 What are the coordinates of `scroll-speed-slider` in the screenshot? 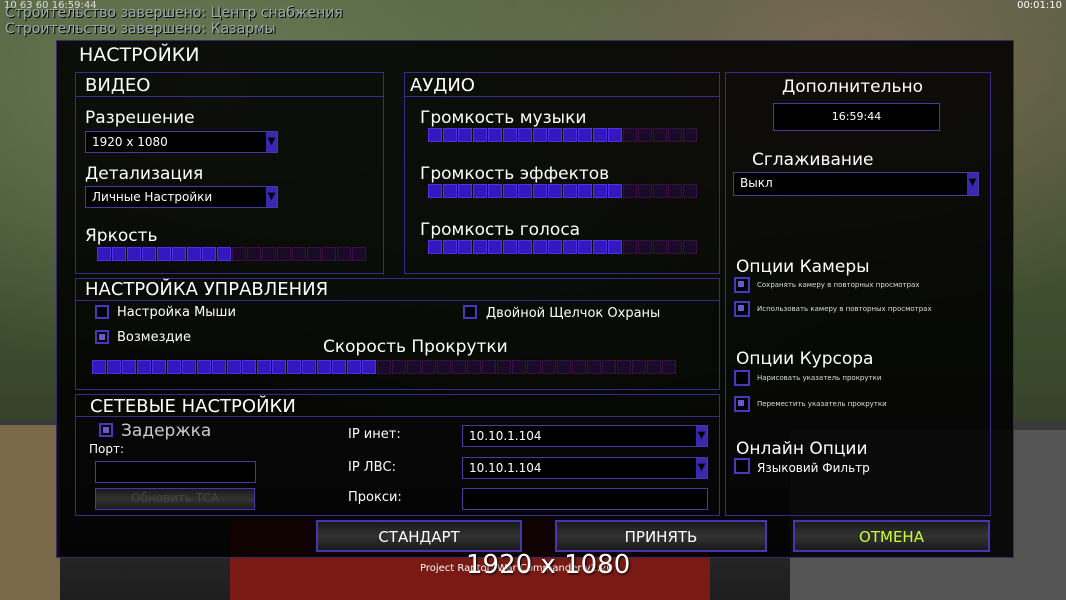 It's located at (384, 367).